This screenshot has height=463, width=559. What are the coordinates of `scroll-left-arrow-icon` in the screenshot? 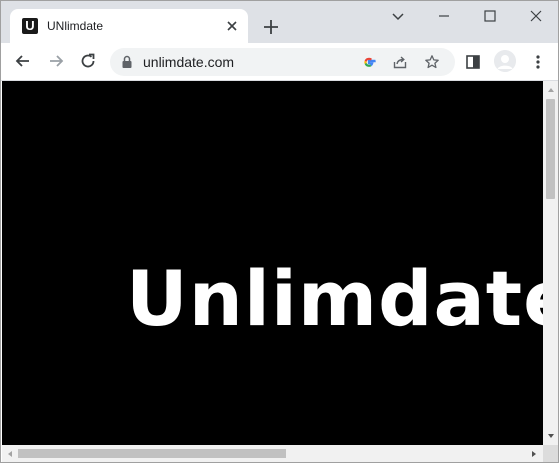 It's located at (10, 454).